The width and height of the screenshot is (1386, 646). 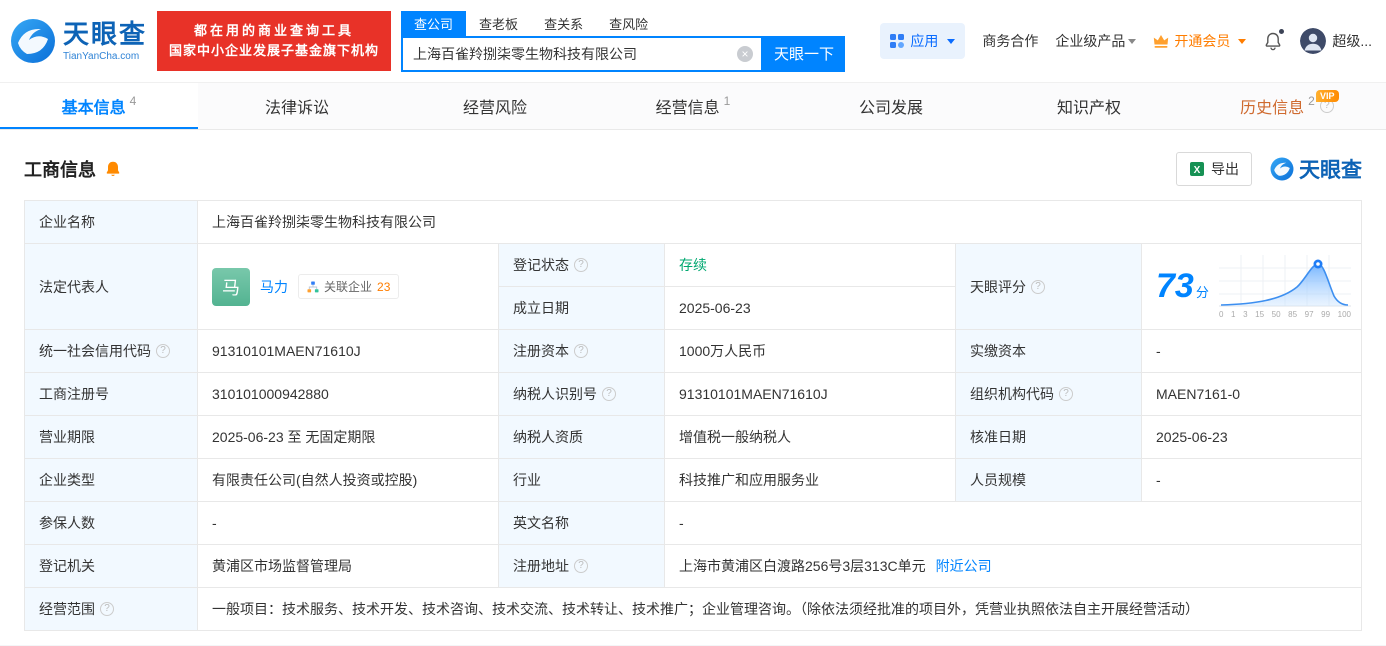 What do you see at coordinates (111, 480) in the screenshot?
I see `label-company-type: 企业类型` at bounding box center [111, 480].